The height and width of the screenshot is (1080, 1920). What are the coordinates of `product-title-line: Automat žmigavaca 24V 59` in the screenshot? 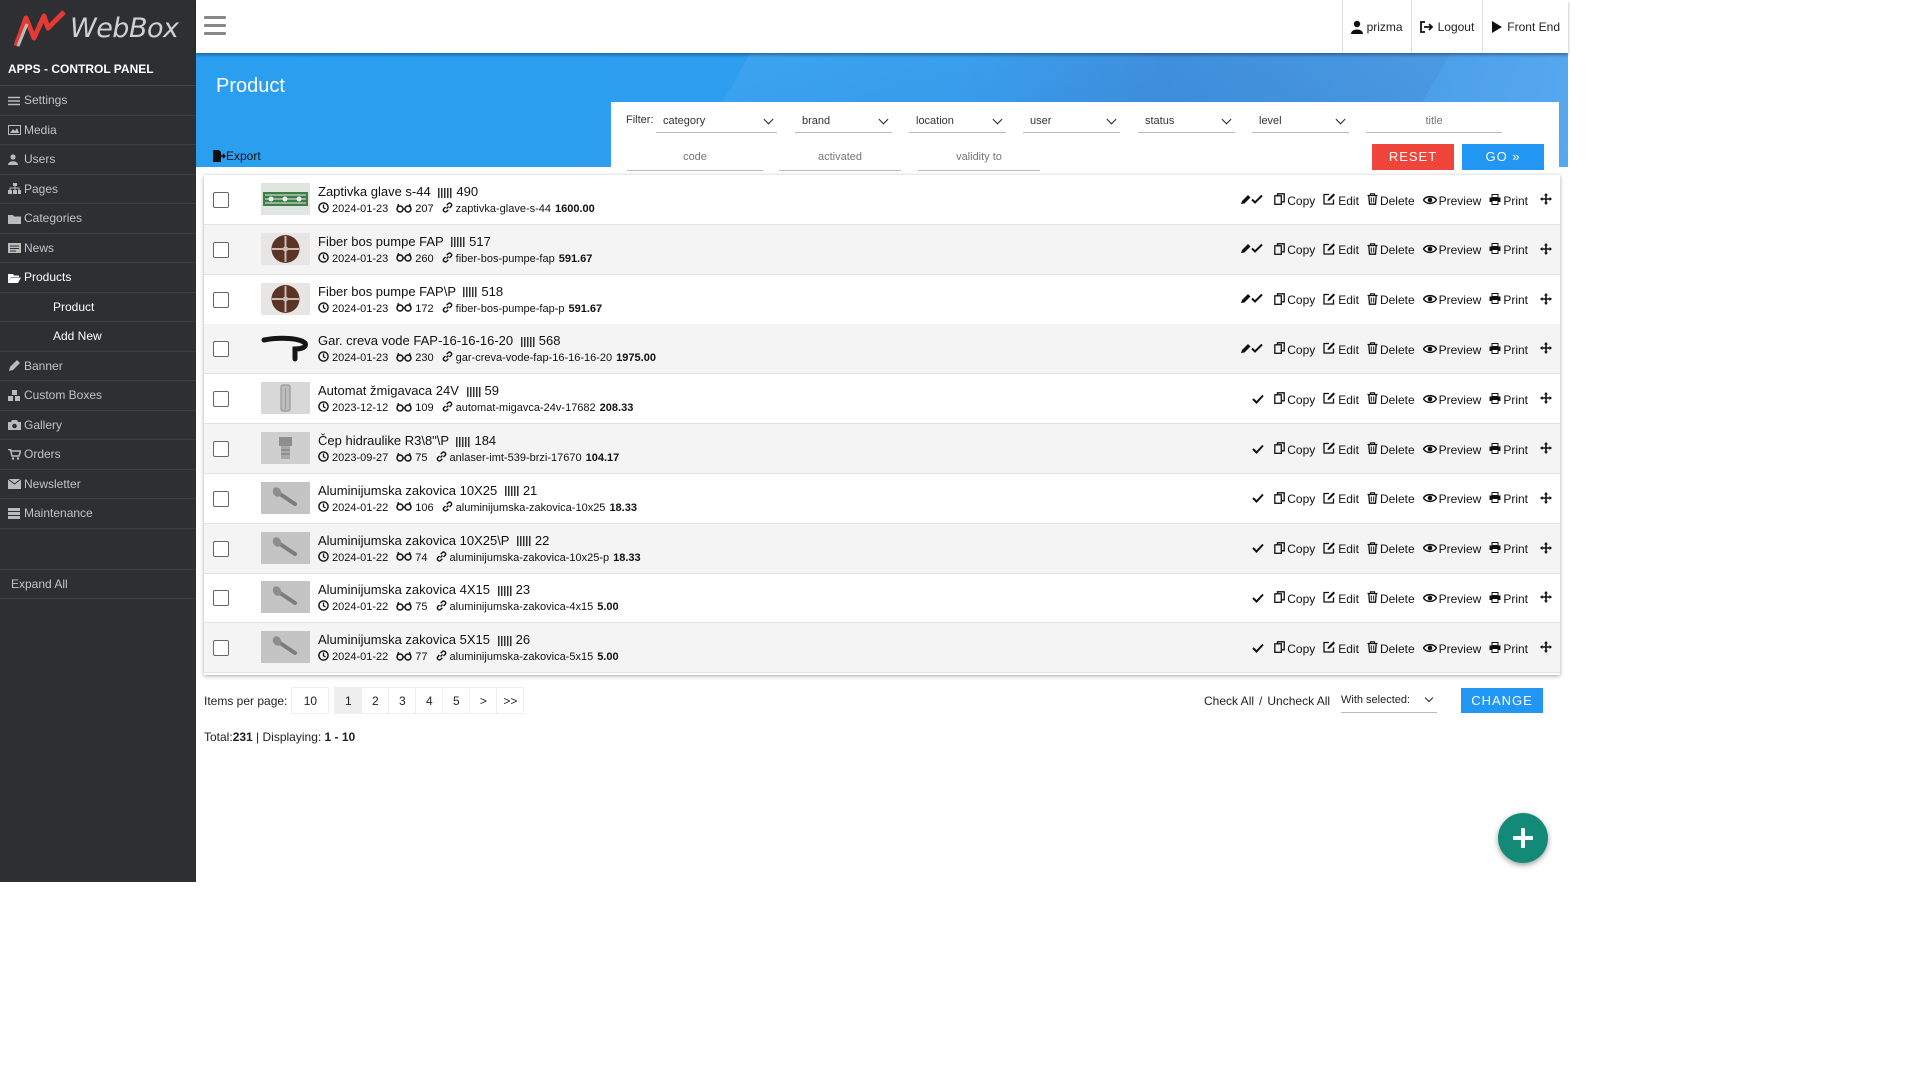 It's located at (408, 390).